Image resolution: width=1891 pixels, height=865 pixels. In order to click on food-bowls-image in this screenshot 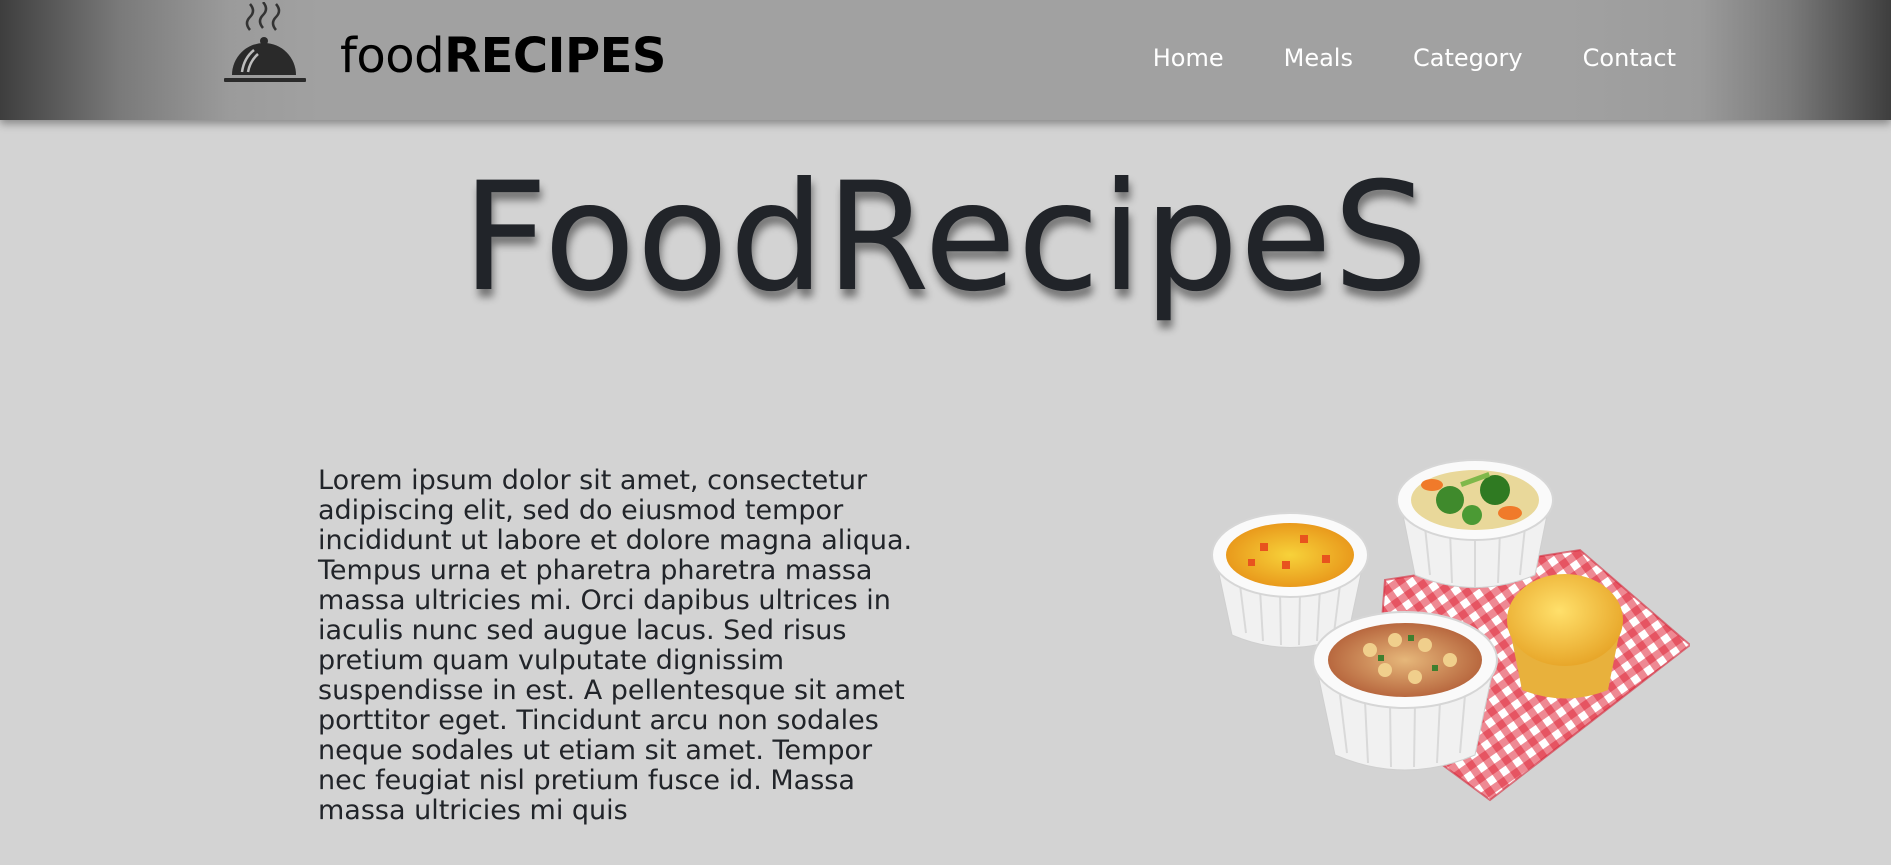, I will do `click(1450, 630)`.